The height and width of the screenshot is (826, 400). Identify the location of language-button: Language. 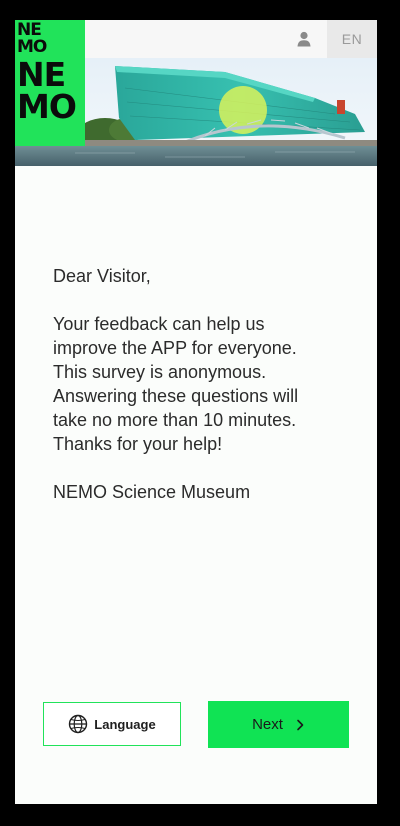
(112, 724).